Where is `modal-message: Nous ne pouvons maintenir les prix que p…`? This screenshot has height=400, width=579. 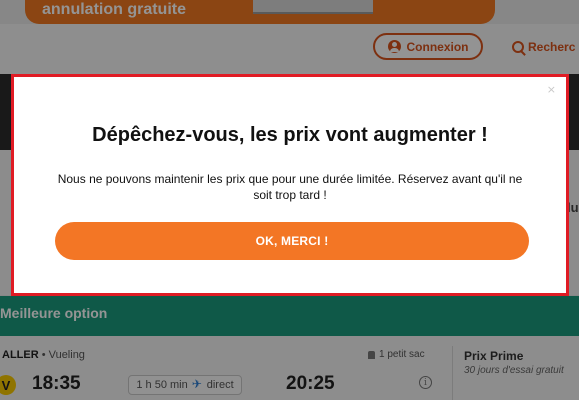 modal-message: Nous ne pouvons maintenir les prix que p… is located at coordinates (290, 187).